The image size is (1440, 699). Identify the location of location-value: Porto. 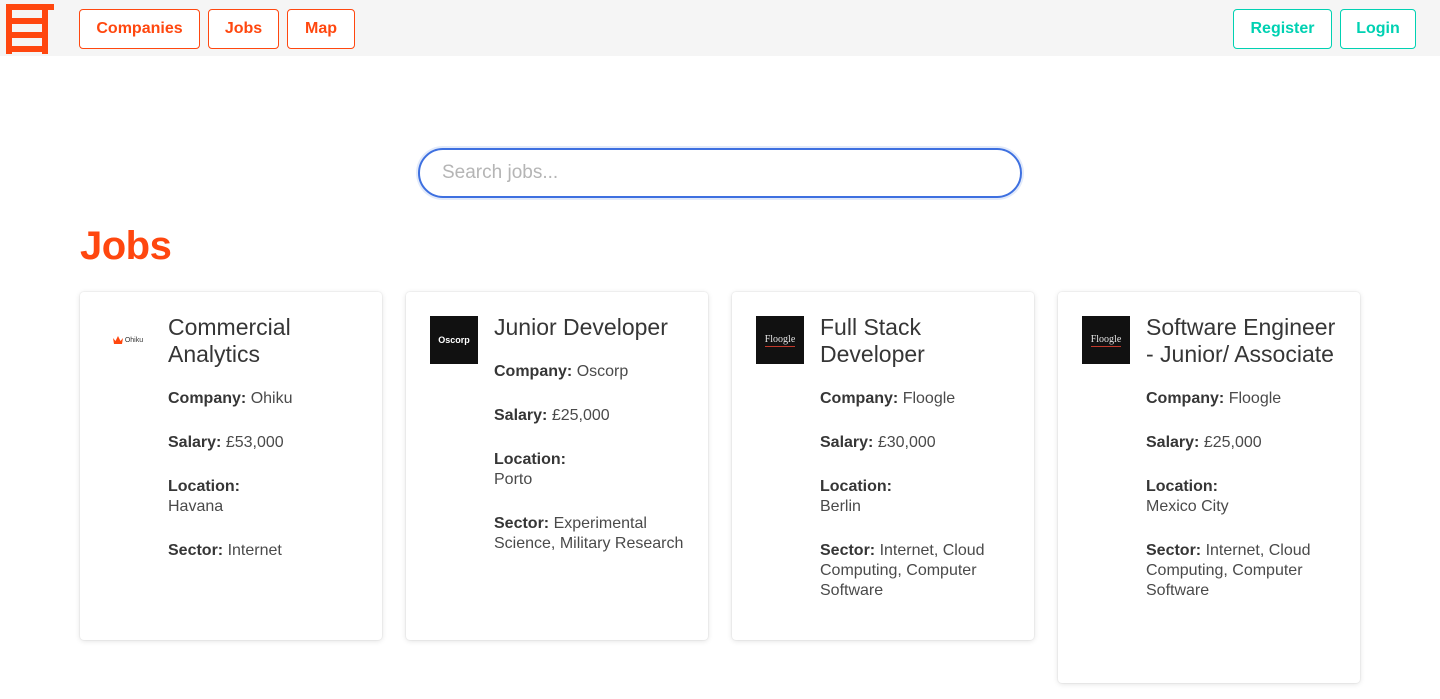
(513, 479).